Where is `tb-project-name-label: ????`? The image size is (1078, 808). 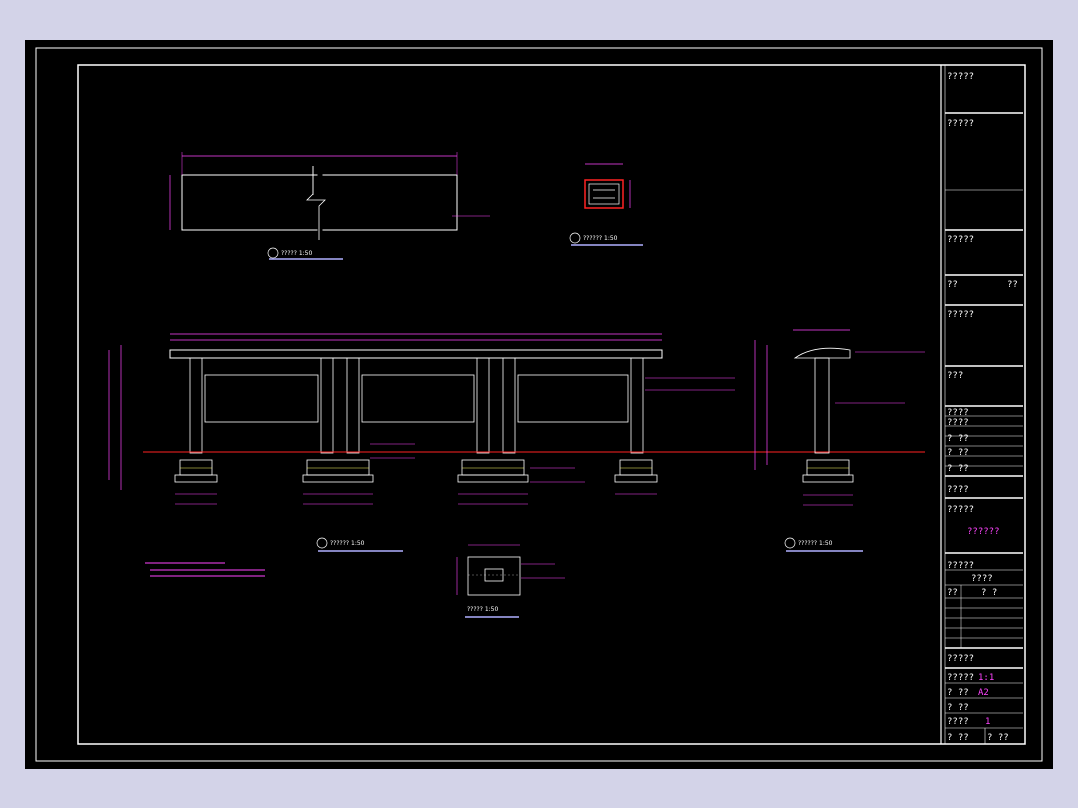
tb-project-name-label: ???? is located at coordinates (958, 490).